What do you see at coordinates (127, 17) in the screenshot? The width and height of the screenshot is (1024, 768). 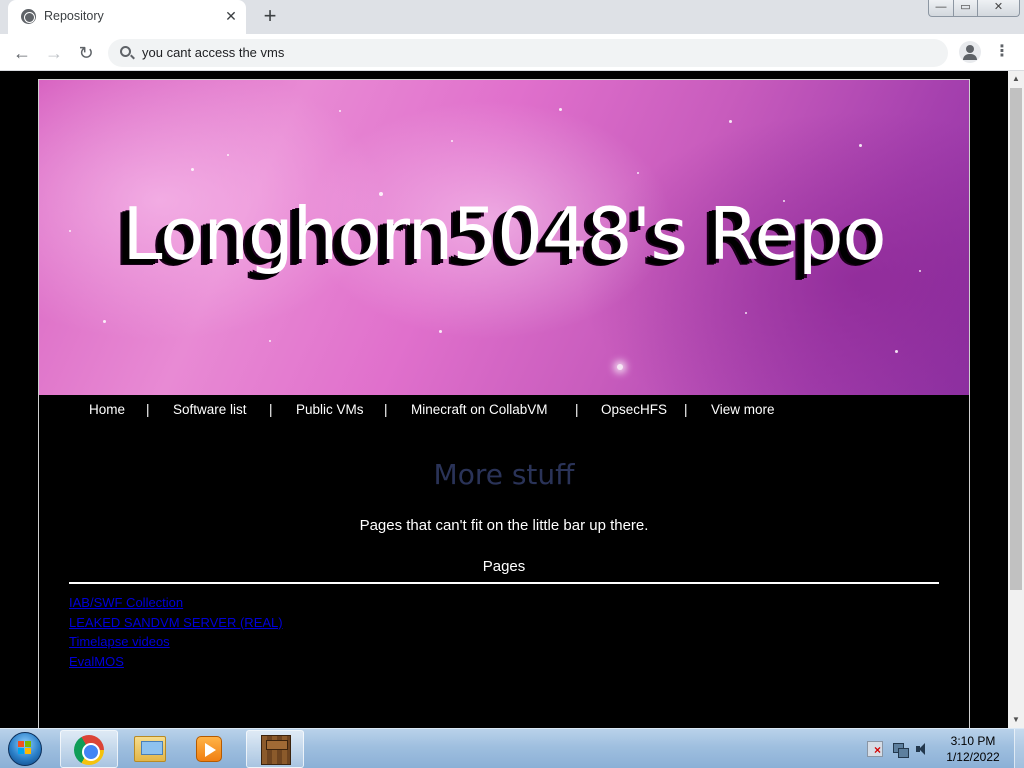 I see `tab-repository: Repository ✕` at bounding box center [127, 17].